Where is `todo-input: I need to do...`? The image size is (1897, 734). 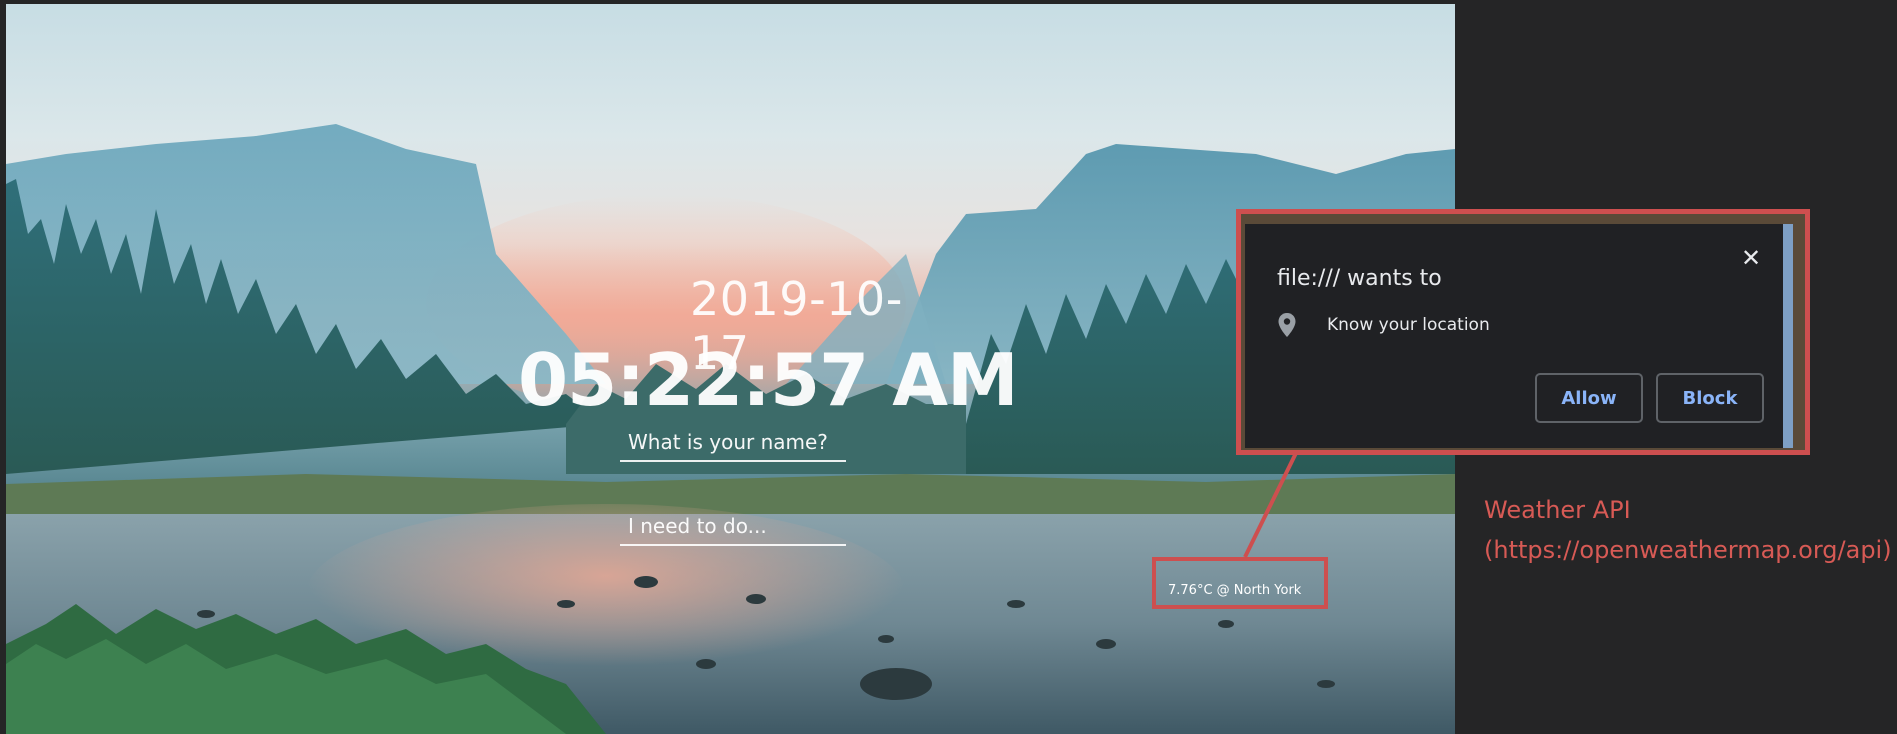 todo-input: I need to do... is located at coordinates (733, 530).